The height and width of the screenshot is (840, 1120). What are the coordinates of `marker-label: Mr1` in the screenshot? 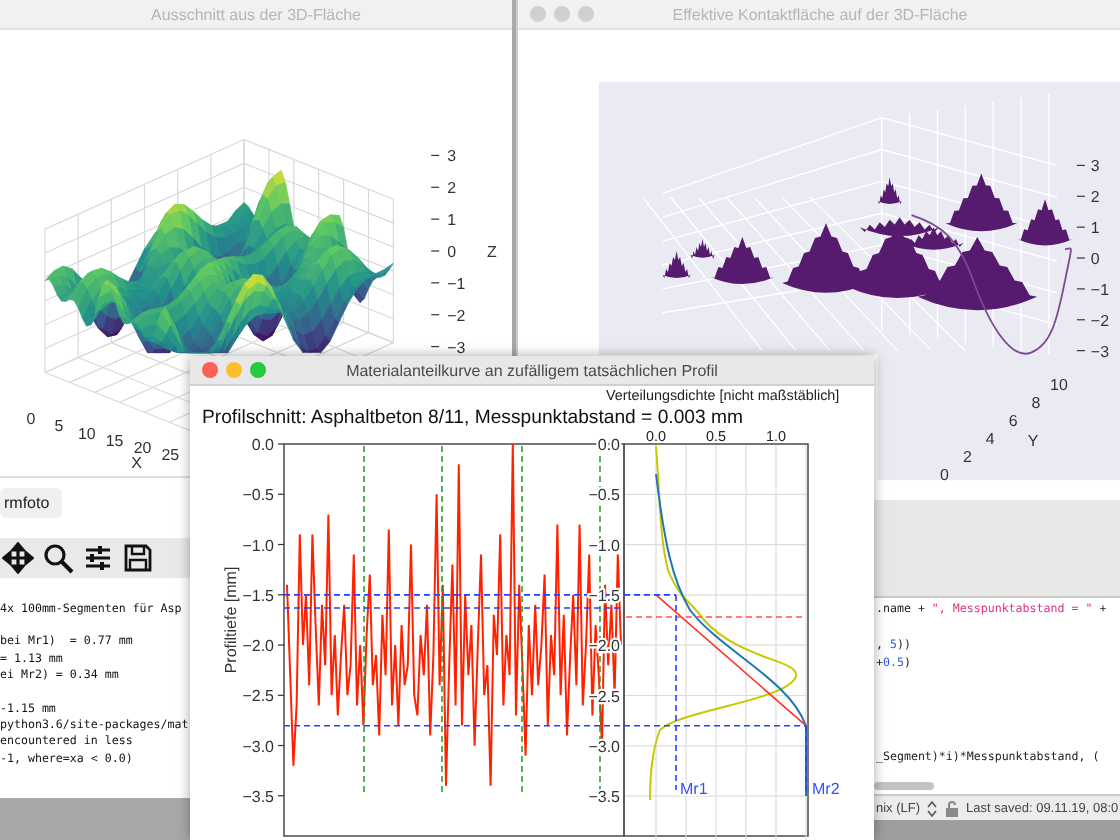 It's located at (694, 789).